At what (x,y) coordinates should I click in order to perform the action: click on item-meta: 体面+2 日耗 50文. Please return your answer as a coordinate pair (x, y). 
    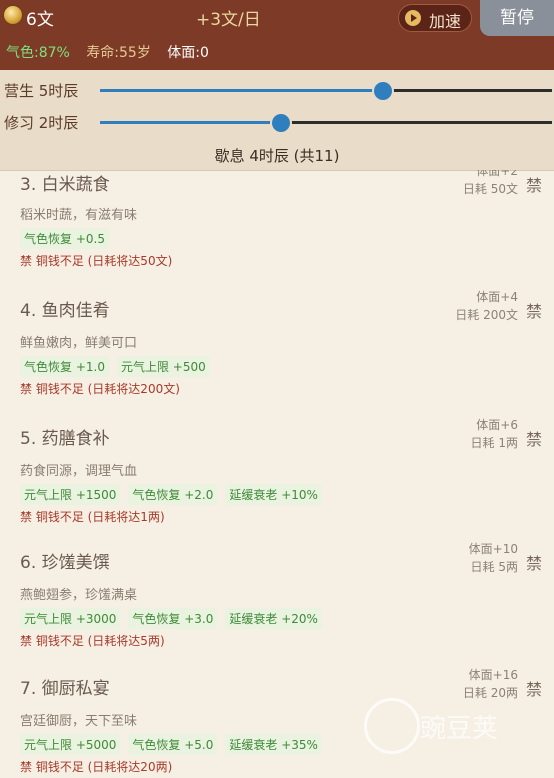
    Looking at the image, I should click on (490, 184).